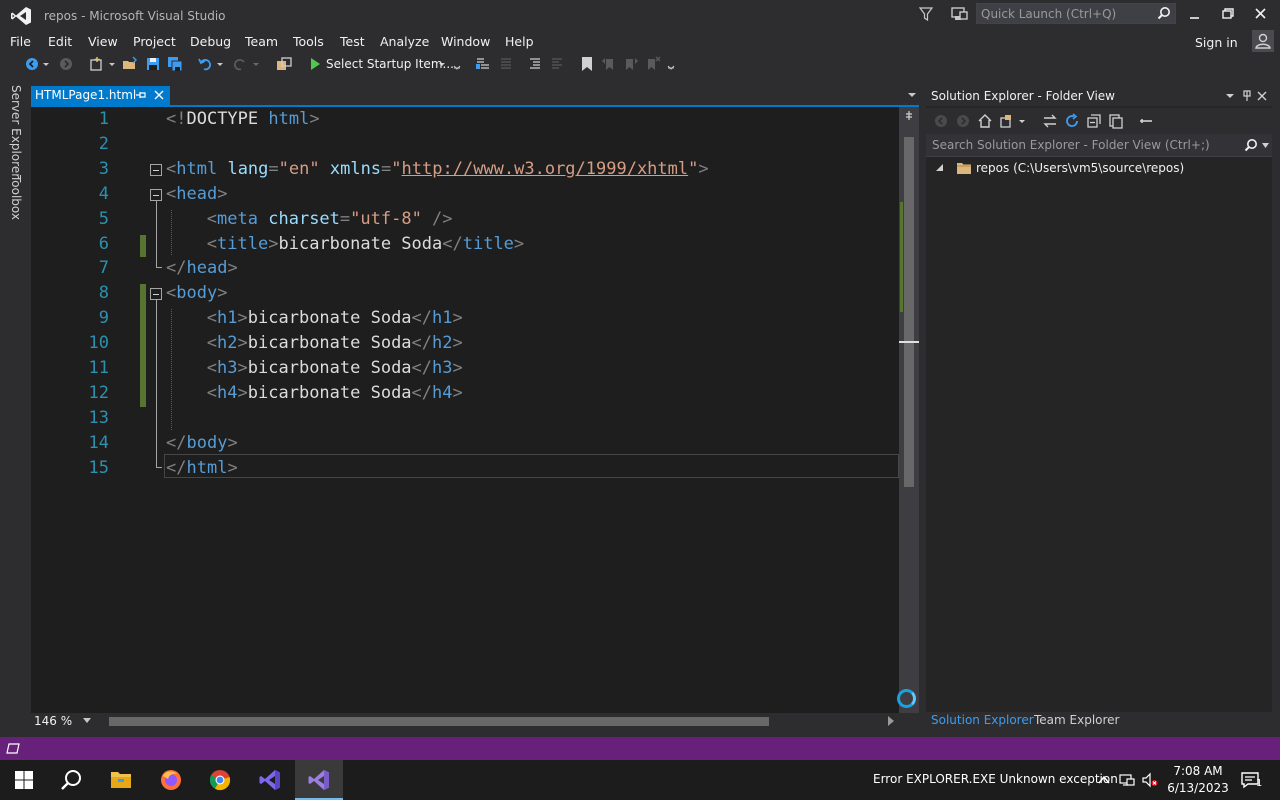 Image resolution: width=1280 pixels, height=800 pixels. I want to click on tree-item-repos: repos (C:\Users\vm5\source\repos), so click(1099, 168).